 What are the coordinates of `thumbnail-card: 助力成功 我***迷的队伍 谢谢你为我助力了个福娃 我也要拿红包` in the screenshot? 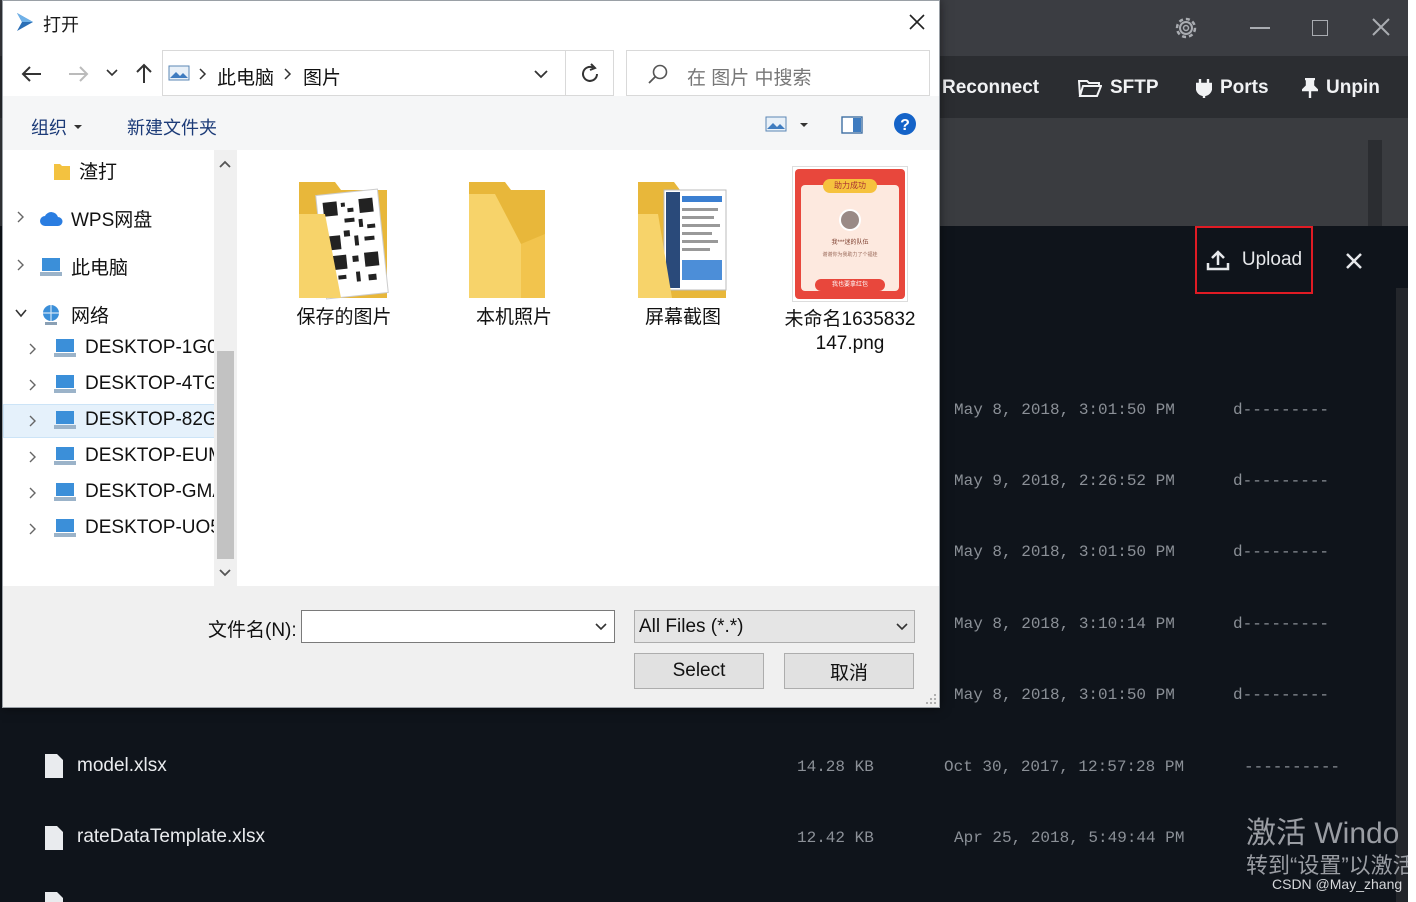 It's located at (850, 234).